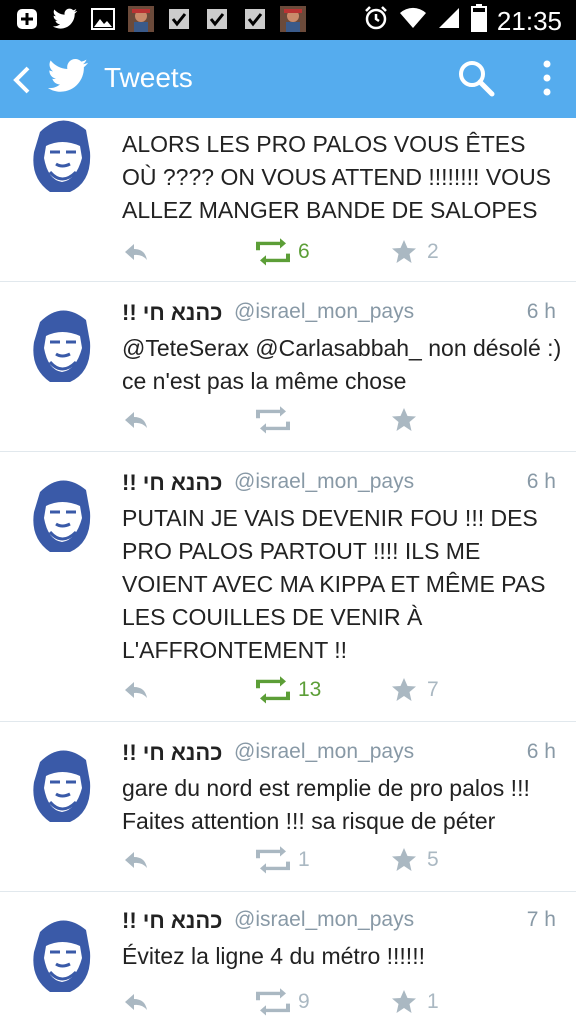 The height and width of the screenshot is (1024, 576). What do you see at coordinates (304, 251) in the screenshot?
I see `retweet-count: 6` at bounding box center [304, 251].